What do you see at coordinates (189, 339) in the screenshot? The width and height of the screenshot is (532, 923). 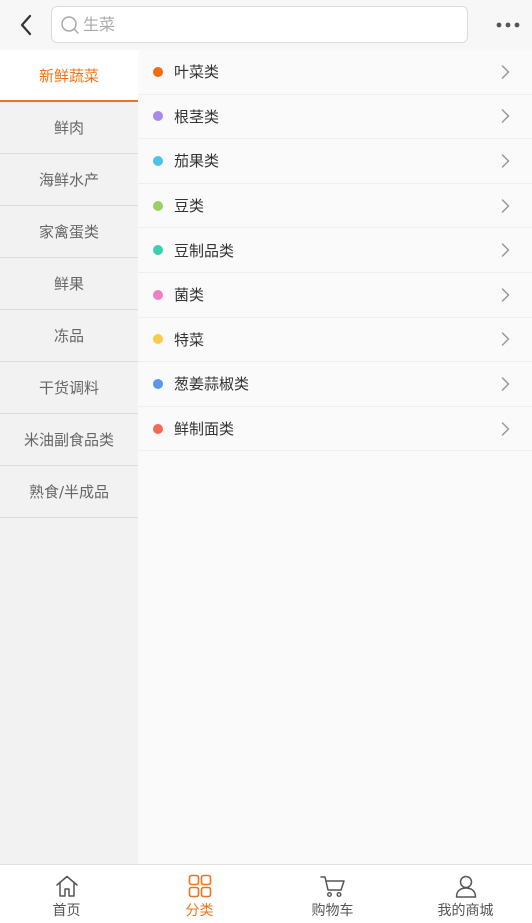 I see `subcategory-label: 特菜` at bounding box center [189, 339].